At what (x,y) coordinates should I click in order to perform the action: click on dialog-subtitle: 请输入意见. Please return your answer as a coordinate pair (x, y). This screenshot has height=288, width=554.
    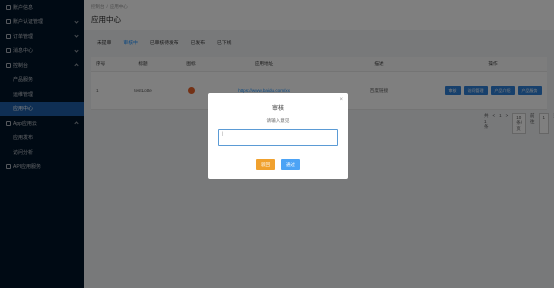
    Looking at the image, I should click on (278, 120).